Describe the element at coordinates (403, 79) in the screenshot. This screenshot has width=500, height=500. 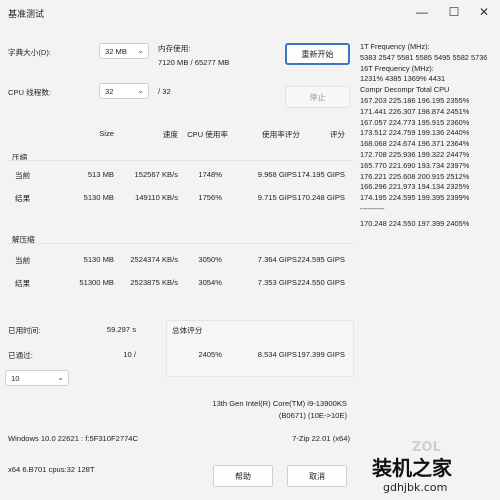
I see `log-line: 1231% 4385 1369% 4431` at that location.